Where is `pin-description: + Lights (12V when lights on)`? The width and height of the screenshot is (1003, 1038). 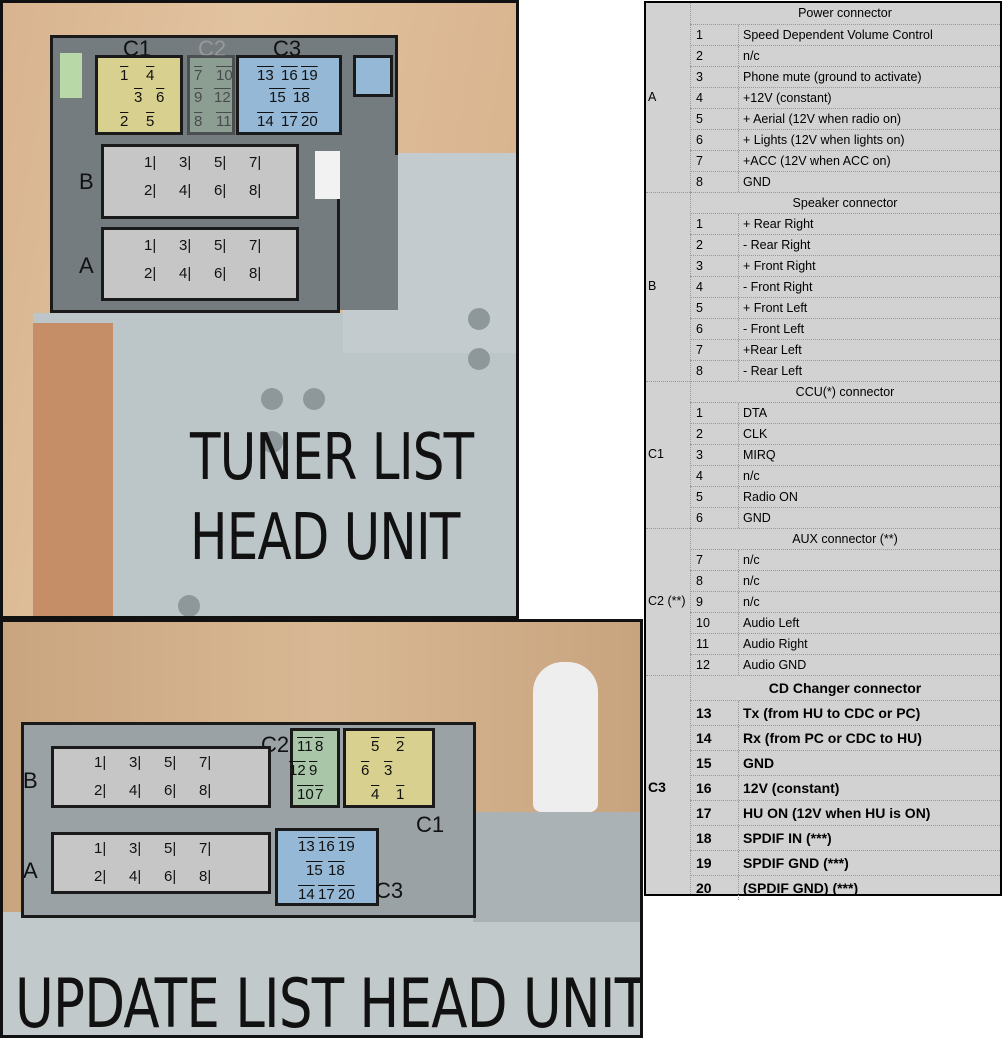
pin-description: + Lights (12V when lights on) is located at coordinates (821, 140).